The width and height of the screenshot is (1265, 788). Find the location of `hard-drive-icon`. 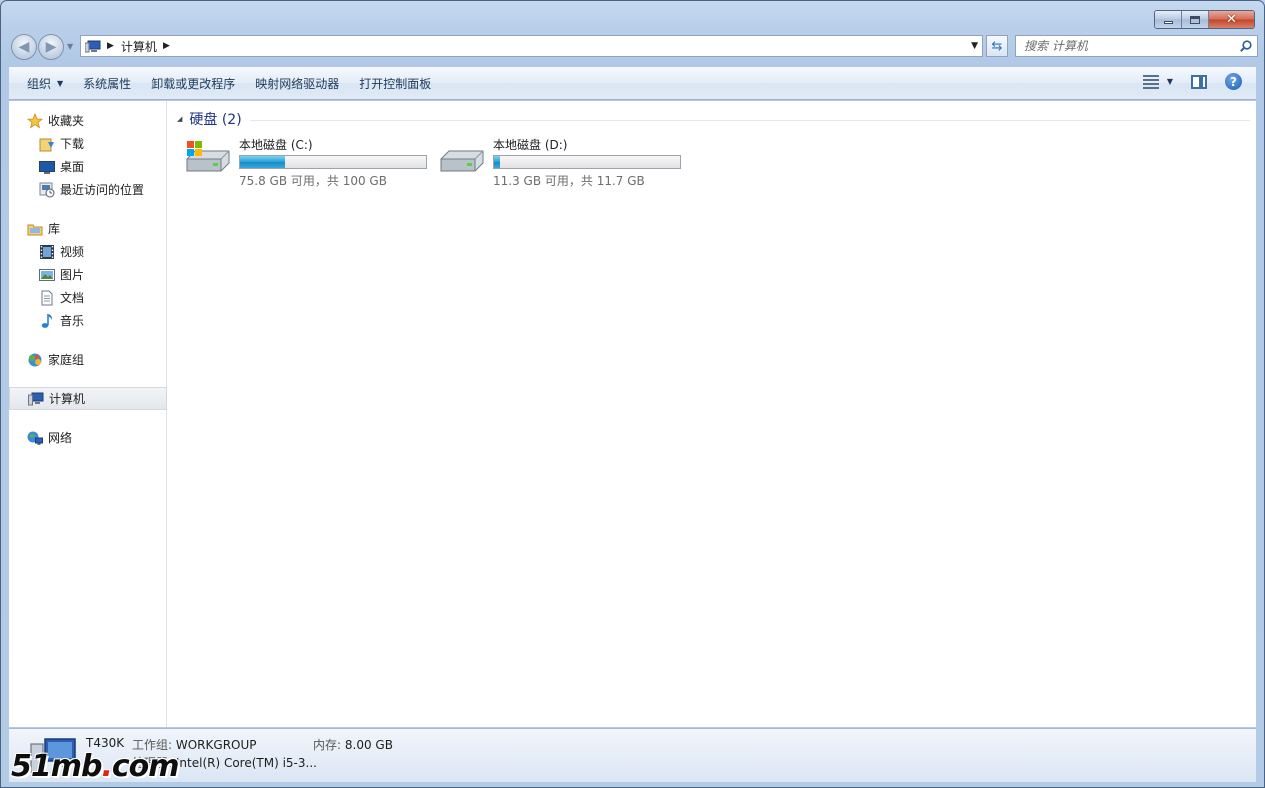

hard-drive-icon is located at coordinates (462, 161).